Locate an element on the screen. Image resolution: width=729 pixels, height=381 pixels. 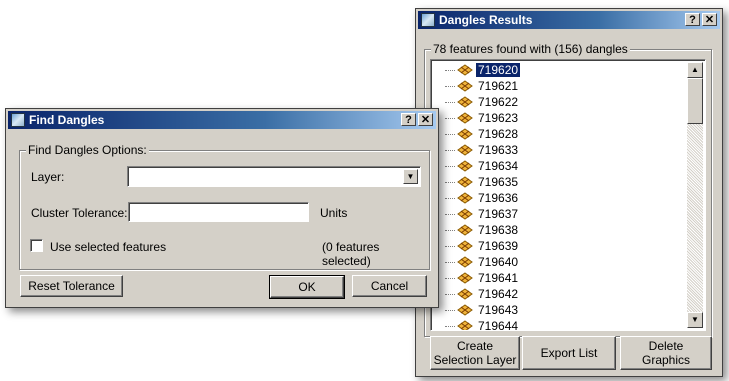
create-selection-label-2: Selection Layer is located at coordinates (475, 360).